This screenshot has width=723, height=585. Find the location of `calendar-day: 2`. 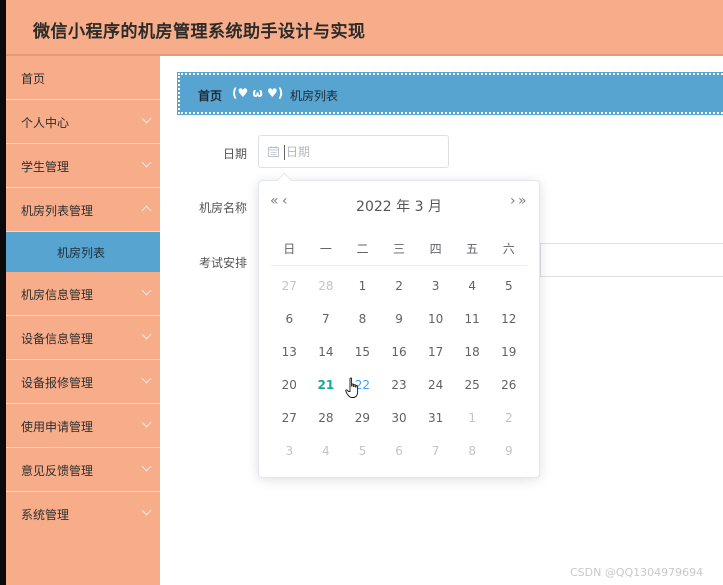

calendar-day: 2 is located at coordinates (399, 286).